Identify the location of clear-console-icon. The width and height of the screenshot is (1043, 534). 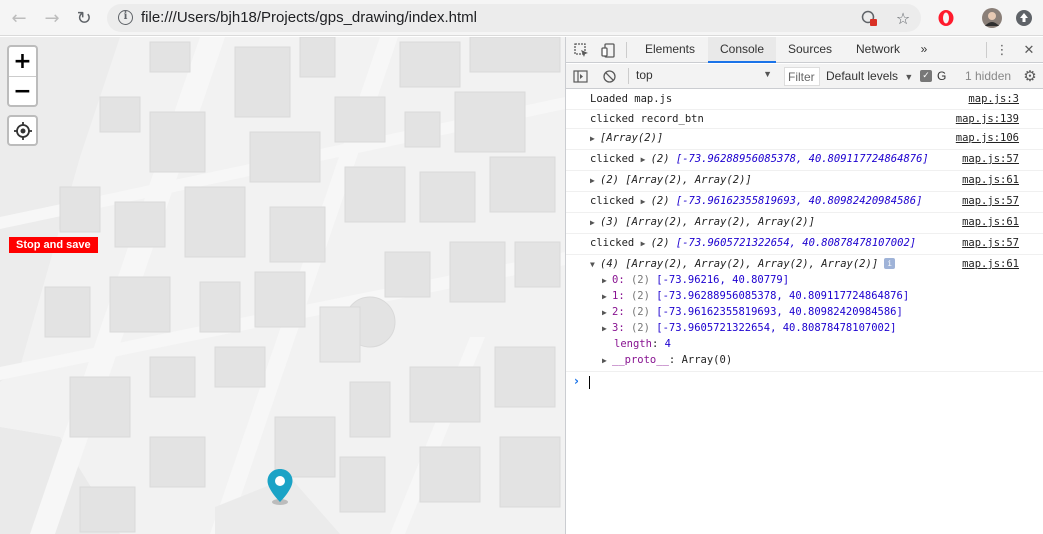
(609, 76).